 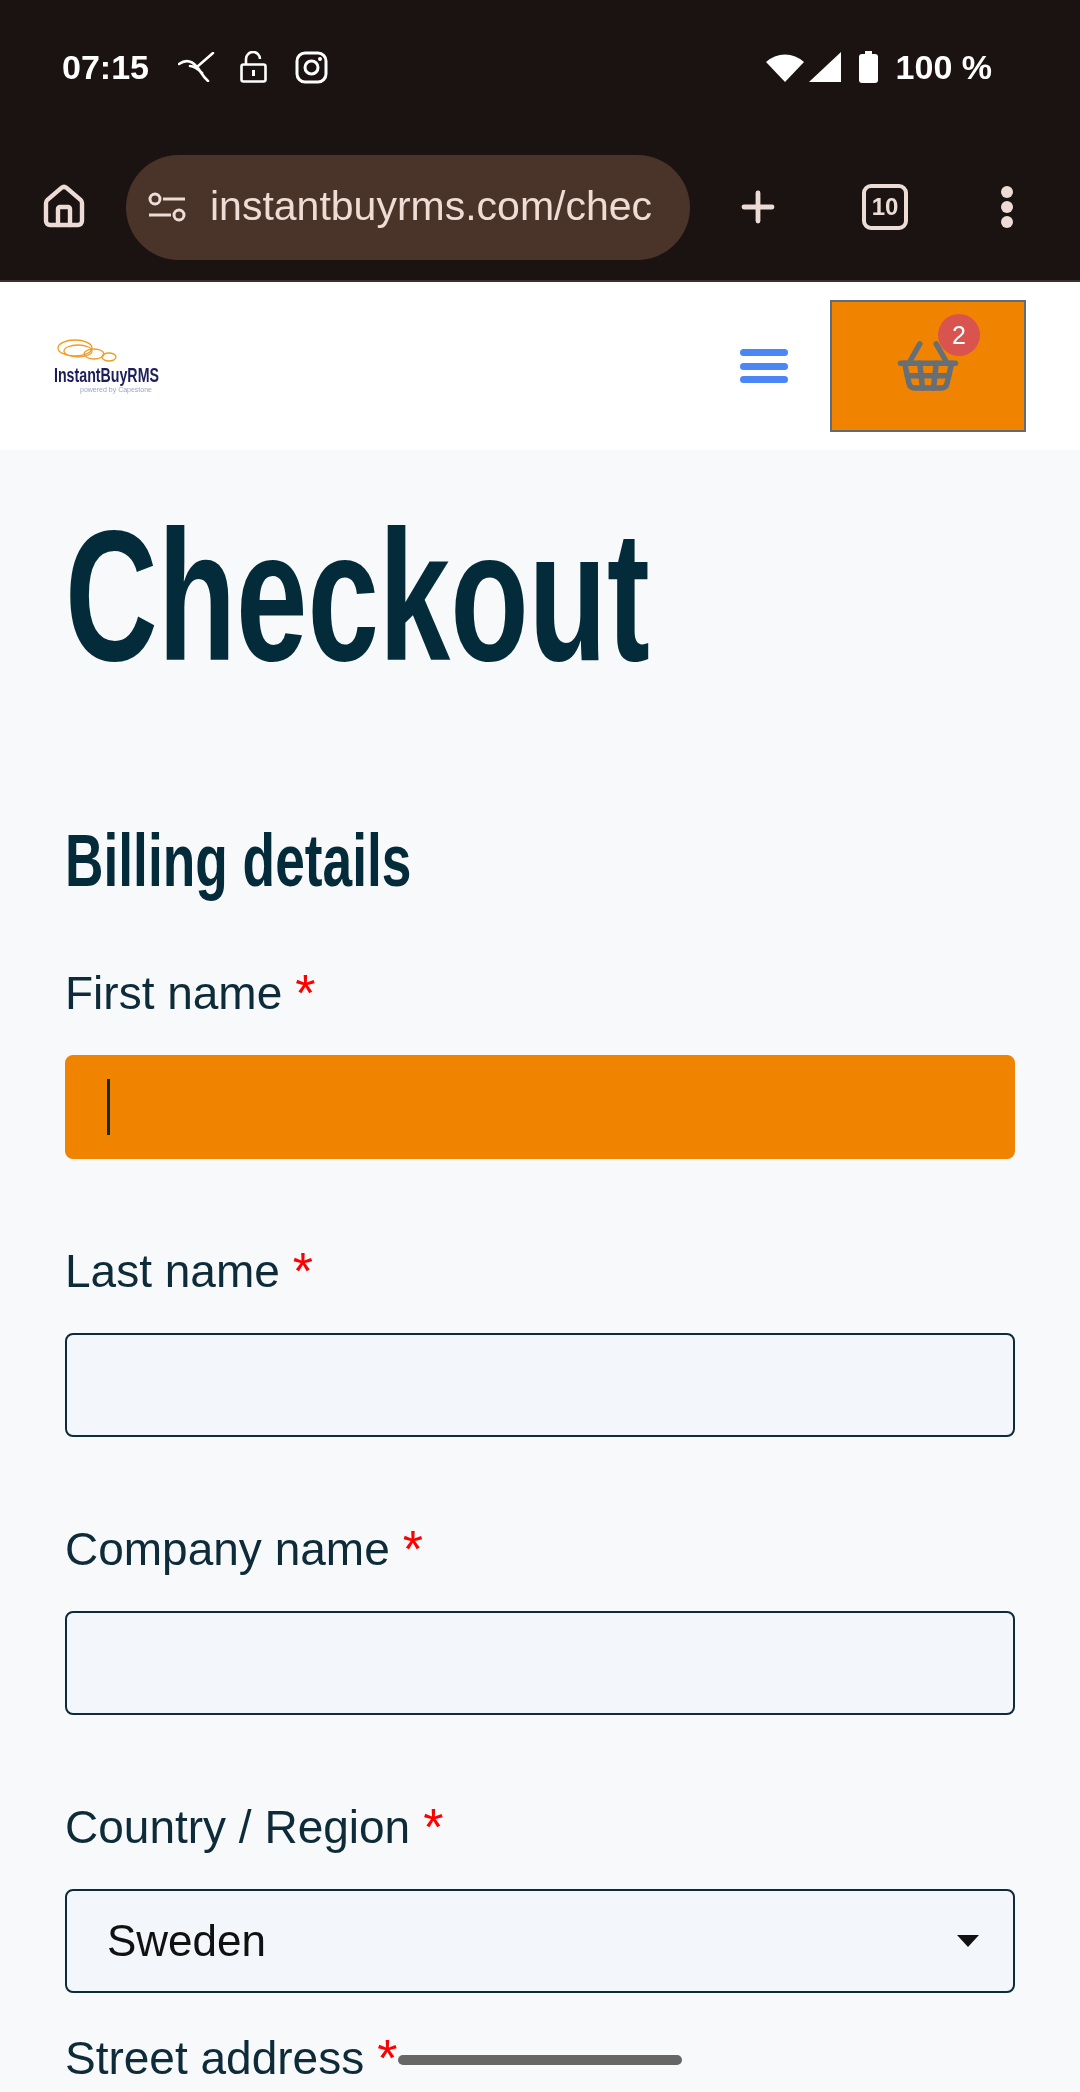 I want to click on url-text: instantbuyrms.com/chec, so click(x=431, y=207).